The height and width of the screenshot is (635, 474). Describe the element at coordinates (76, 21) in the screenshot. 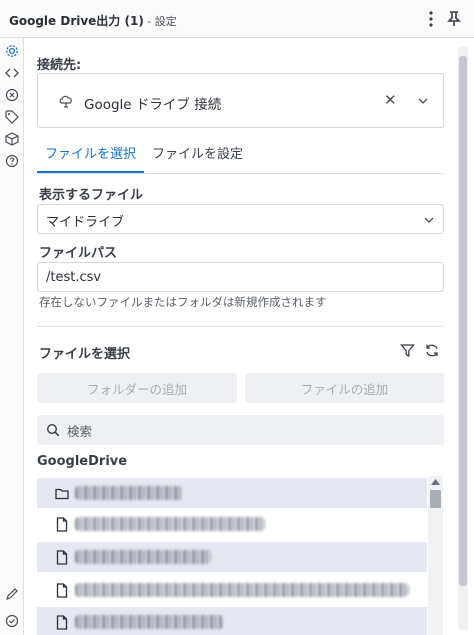

I see `window-title-text: Google Drive出力 (1)` at that location.